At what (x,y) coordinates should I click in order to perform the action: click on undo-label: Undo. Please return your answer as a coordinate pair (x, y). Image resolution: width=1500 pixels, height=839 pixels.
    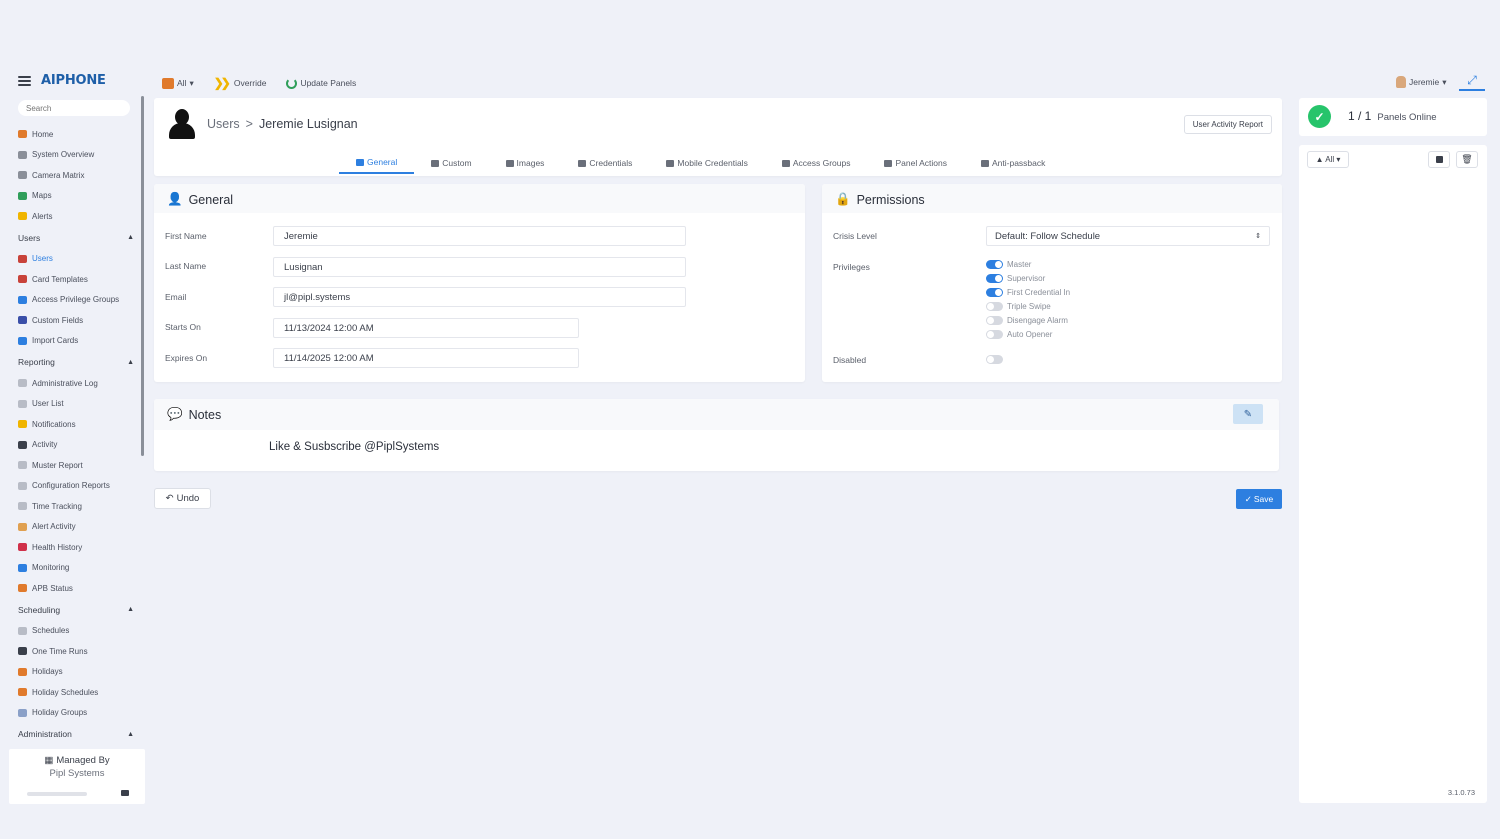
    Looking at the image, I should click on (188, 498).